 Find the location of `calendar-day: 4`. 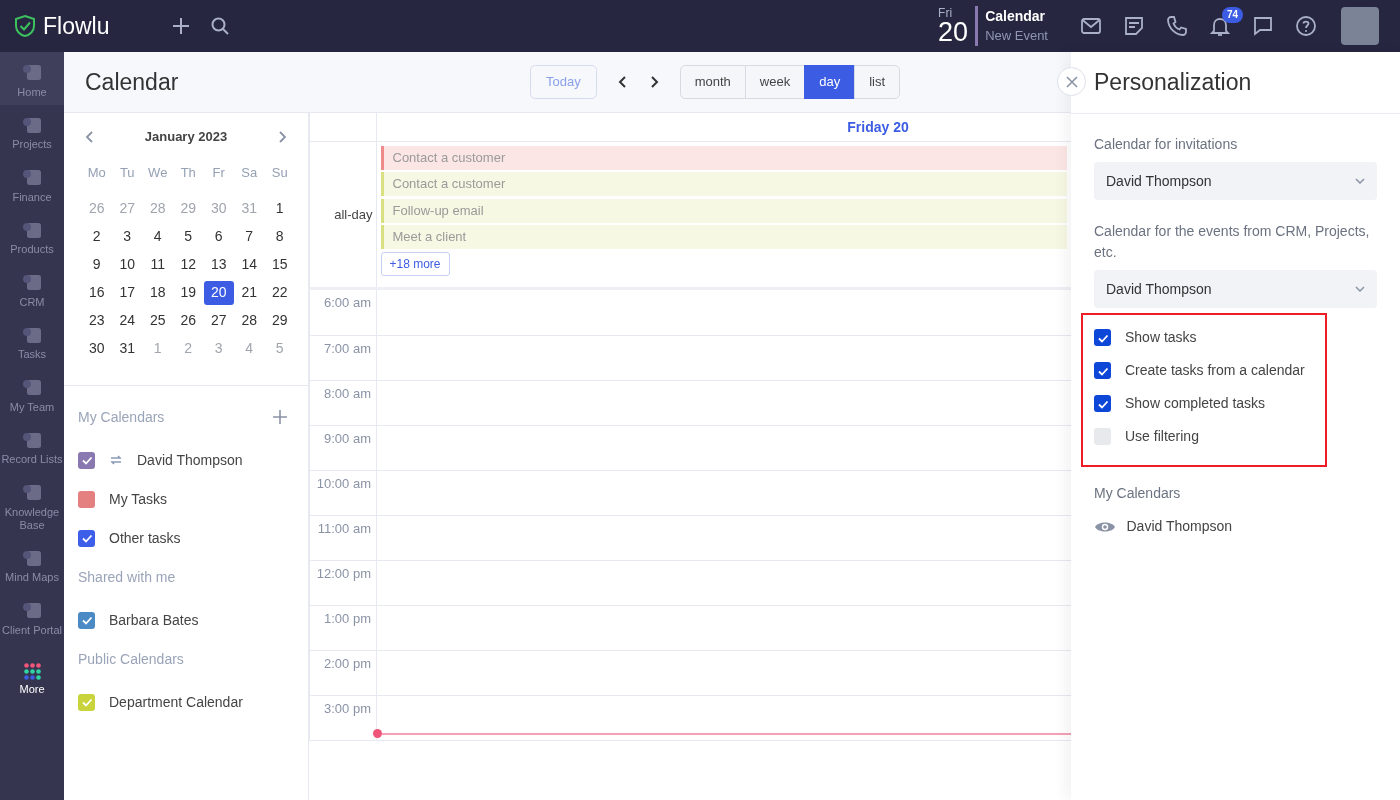

calendar-day: 4 is located at coordinates (157, 236).